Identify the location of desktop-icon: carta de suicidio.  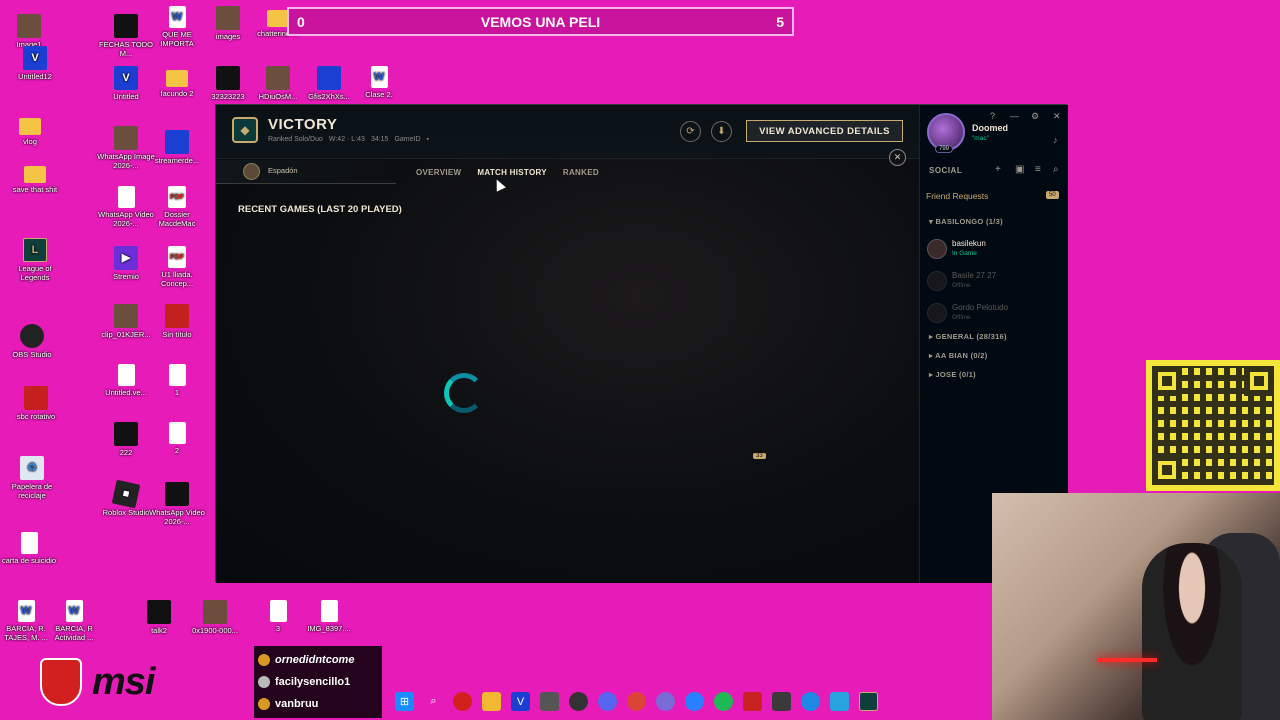
(29, 548).